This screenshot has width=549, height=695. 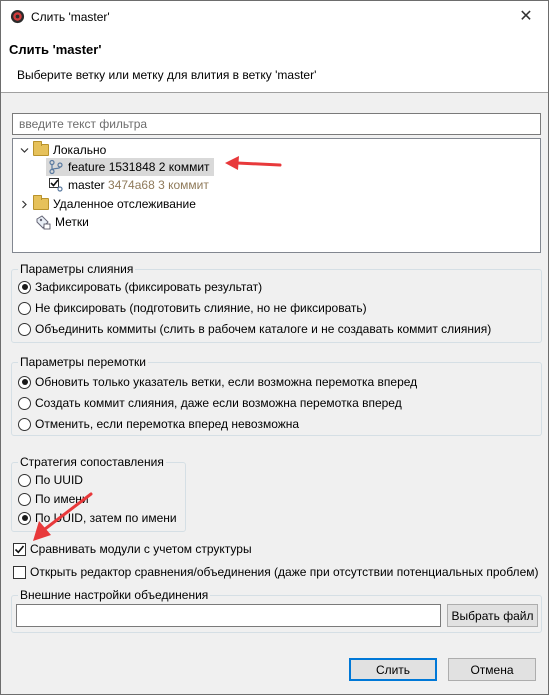 I want to click on radio-label: Зафиксировать (фиксировать результат), so click(x=149, y=287).